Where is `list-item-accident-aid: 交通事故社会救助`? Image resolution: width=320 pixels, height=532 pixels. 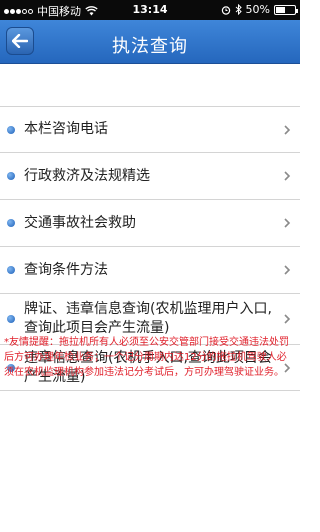
list-item-accident-aid: 交通事故社会救助 is located at coordinates (150, 223).